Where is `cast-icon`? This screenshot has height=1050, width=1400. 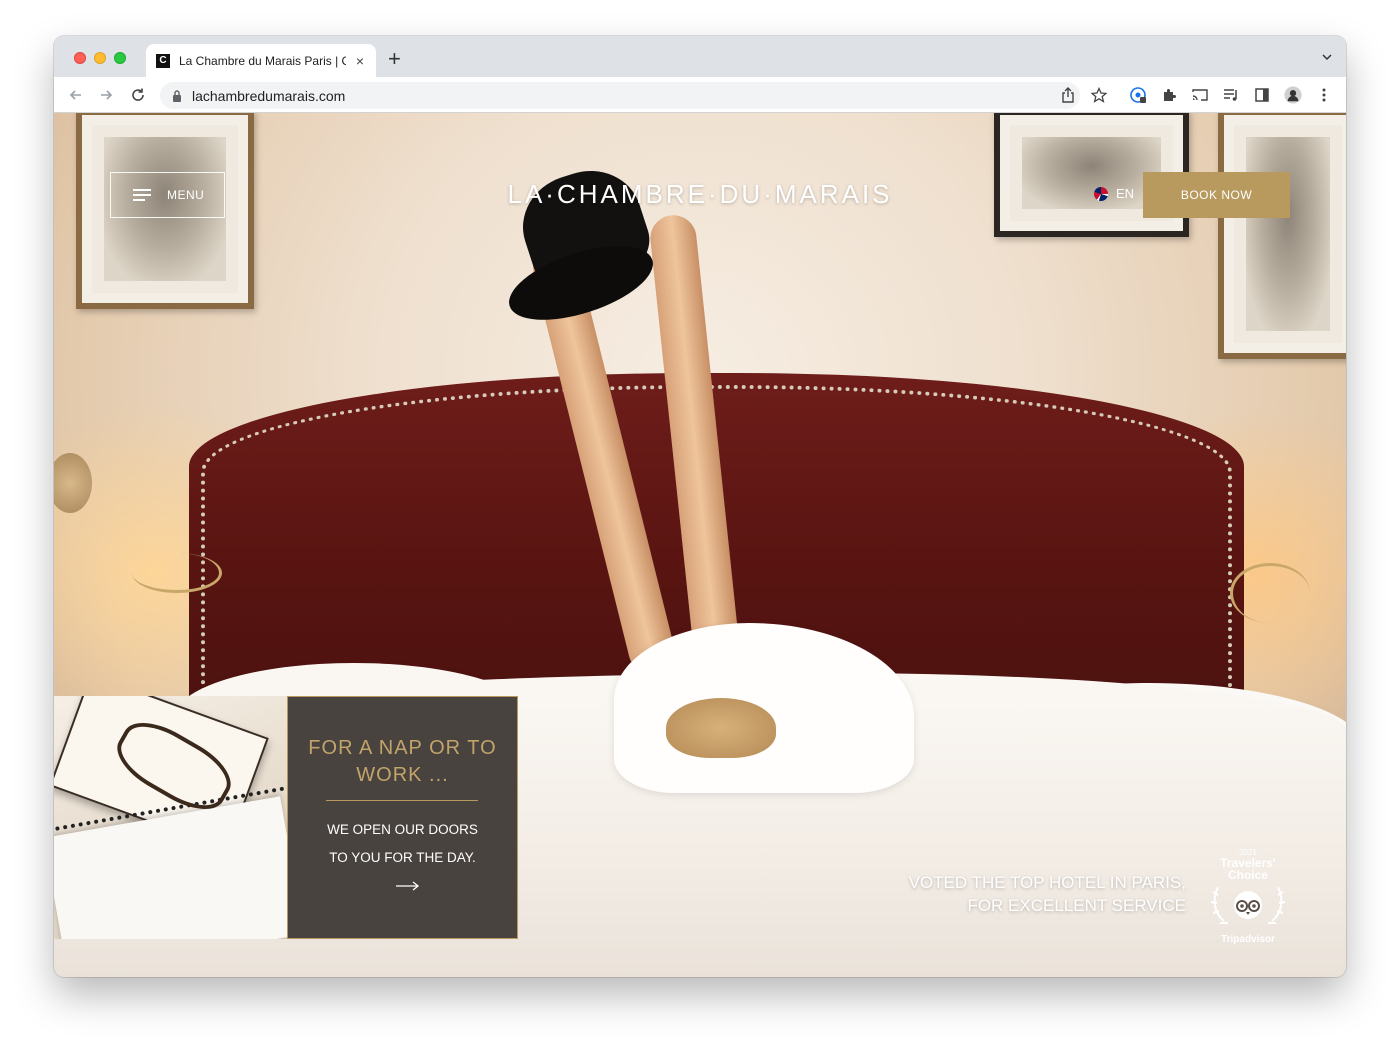
cast-icon is located at coordinates (1200, 95).